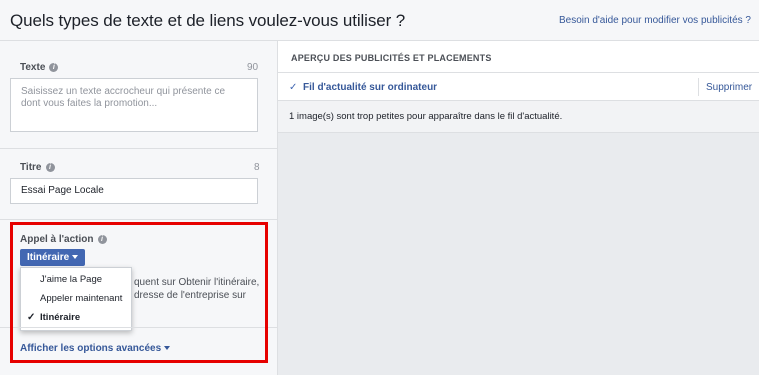 Image resolution: width=759 pixels, height=375 pixels. Describe the element at coordinates (31, 167) in the screenshot. I see `title-field-label: Titre` at that location.